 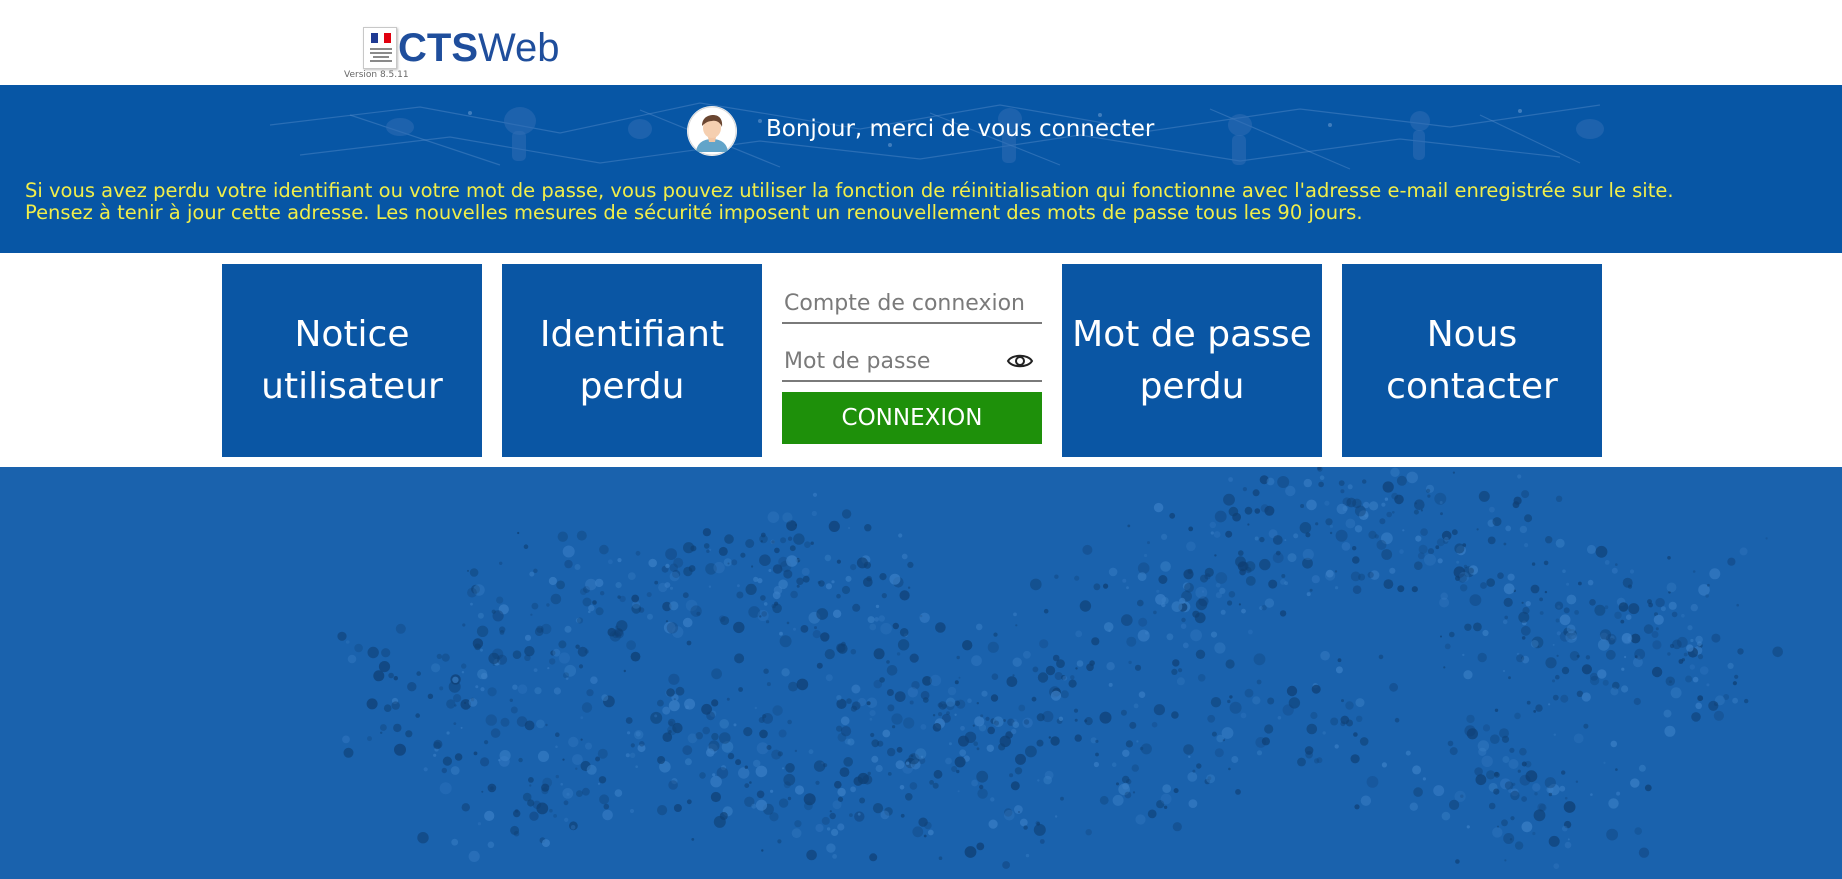 I want to click on lost-password-button: Mot de passe perdu, so click(x=1192, y=360).